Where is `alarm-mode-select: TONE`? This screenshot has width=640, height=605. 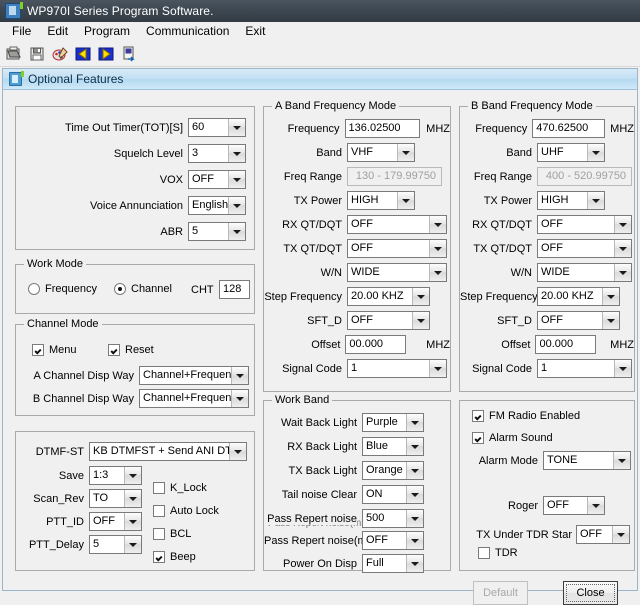 alarm-mode-select: TONE is located at coordinates (587, 460).